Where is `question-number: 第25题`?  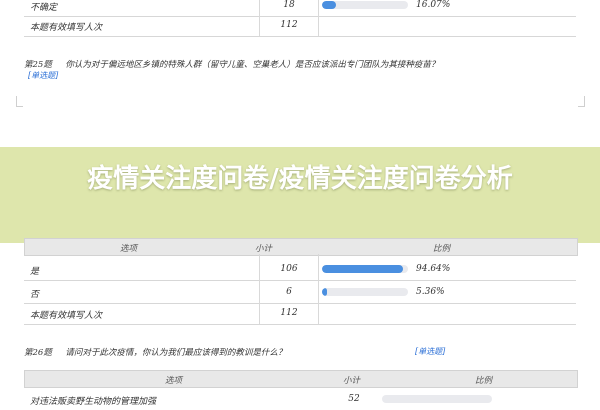 question-number: 第25题 is located at coordinates (38, 65).